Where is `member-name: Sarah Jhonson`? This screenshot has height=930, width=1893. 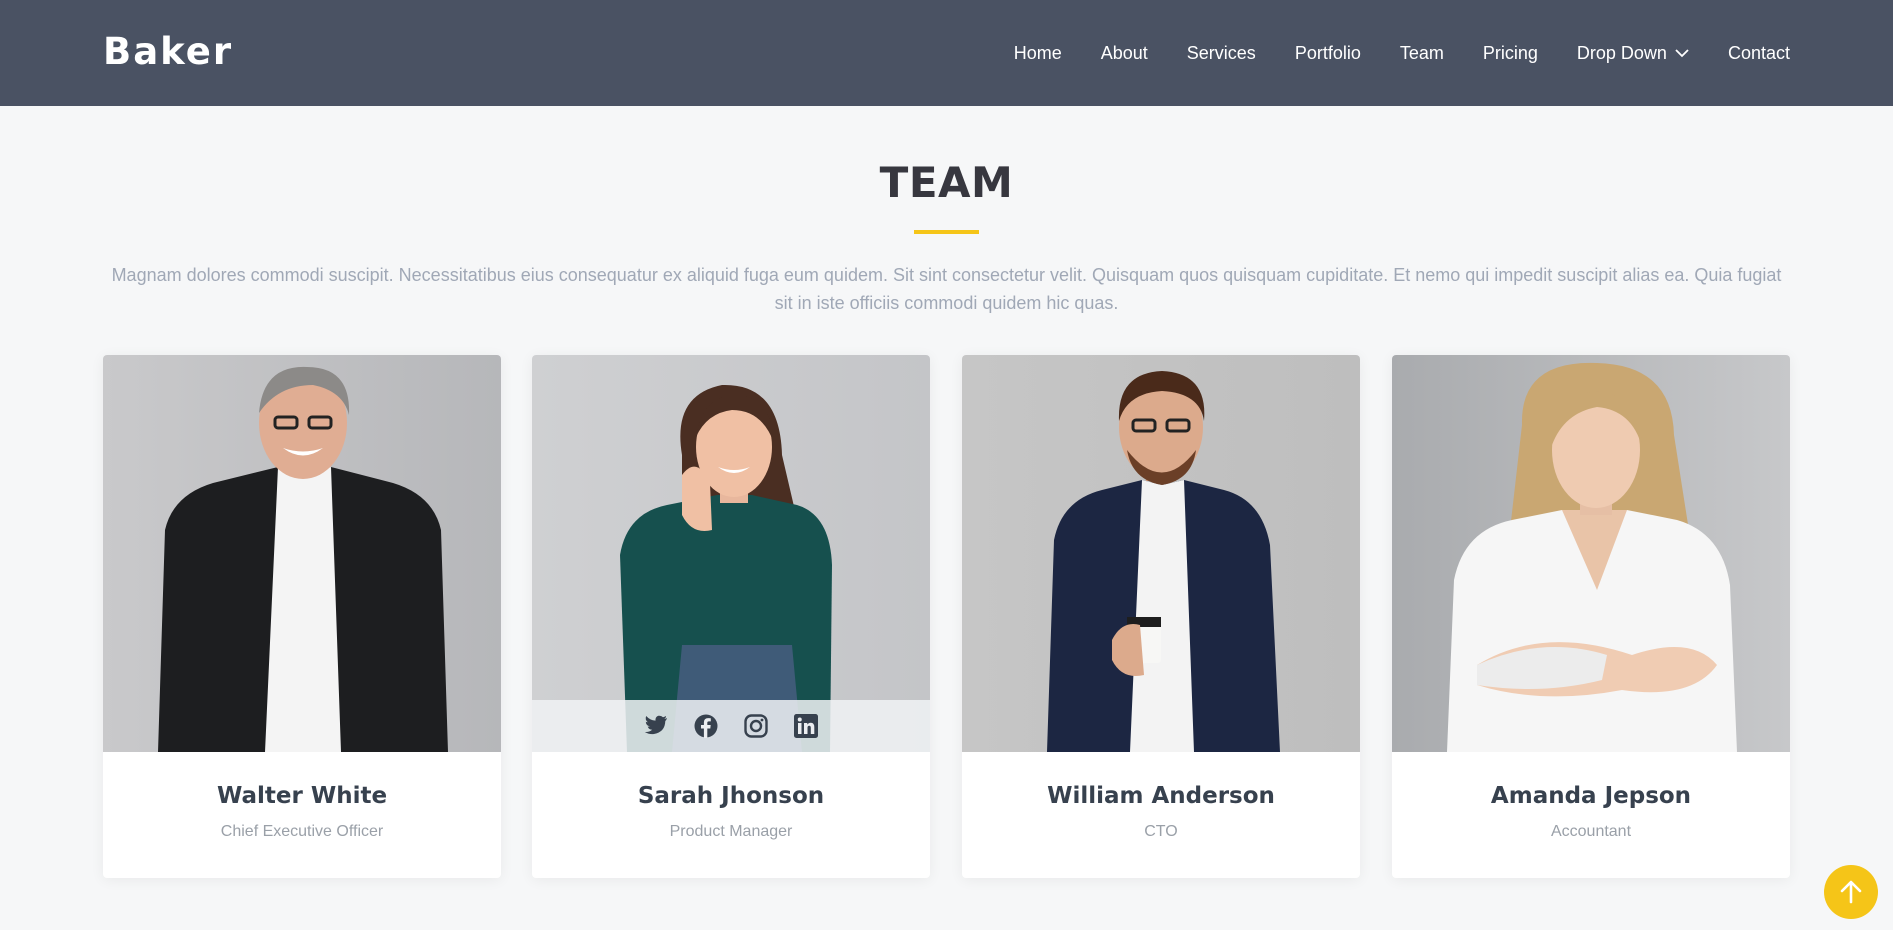 member-name: Sarah Jhonson is located at coordinates (731, 796).